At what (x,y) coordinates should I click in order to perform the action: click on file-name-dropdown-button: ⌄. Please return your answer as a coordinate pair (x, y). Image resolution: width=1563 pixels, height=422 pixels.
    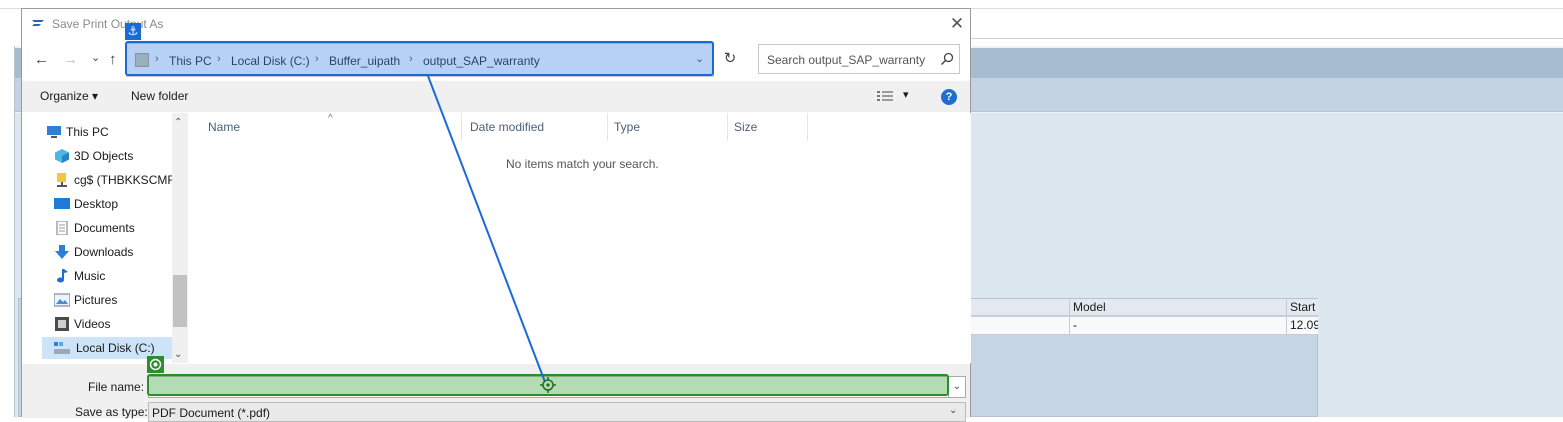
    Looking at the image, I should click on (957, 387).